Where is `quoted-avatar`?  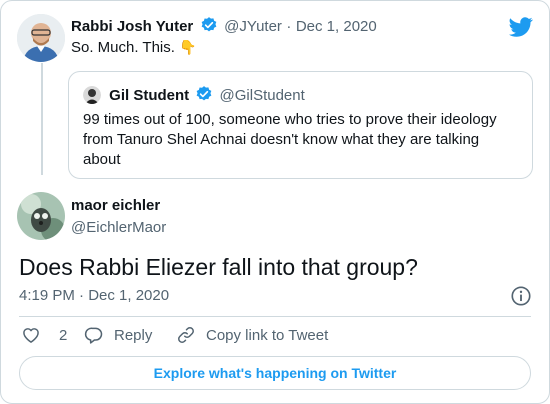
quoted-avatar is located at coordinates (92, 95).